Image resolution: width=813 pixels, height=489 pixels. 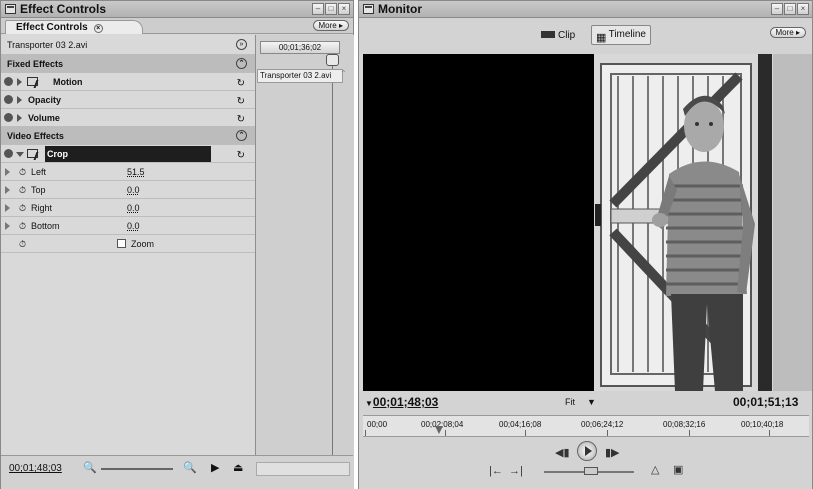 I want to click on show-timeline-icon: », so click(x=241, y=44).